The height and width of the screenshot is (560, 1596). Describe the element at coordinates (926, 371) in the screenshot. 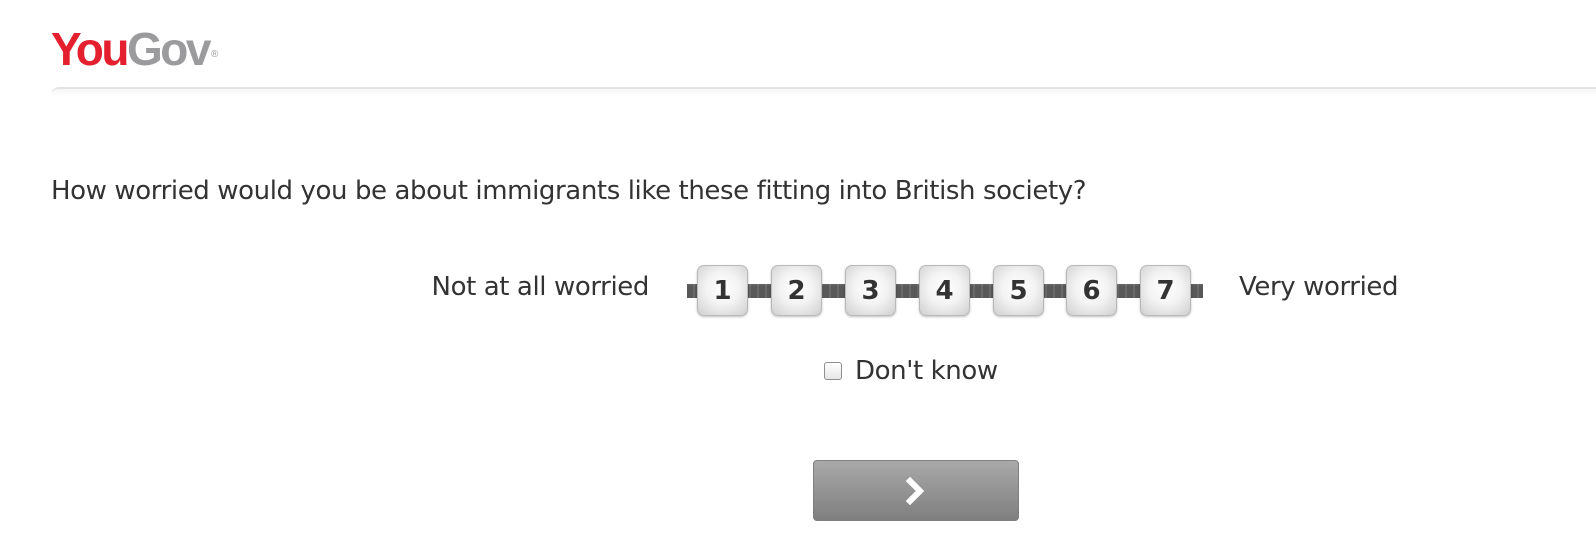

I see `dont-know-label: Don't know` at that location.